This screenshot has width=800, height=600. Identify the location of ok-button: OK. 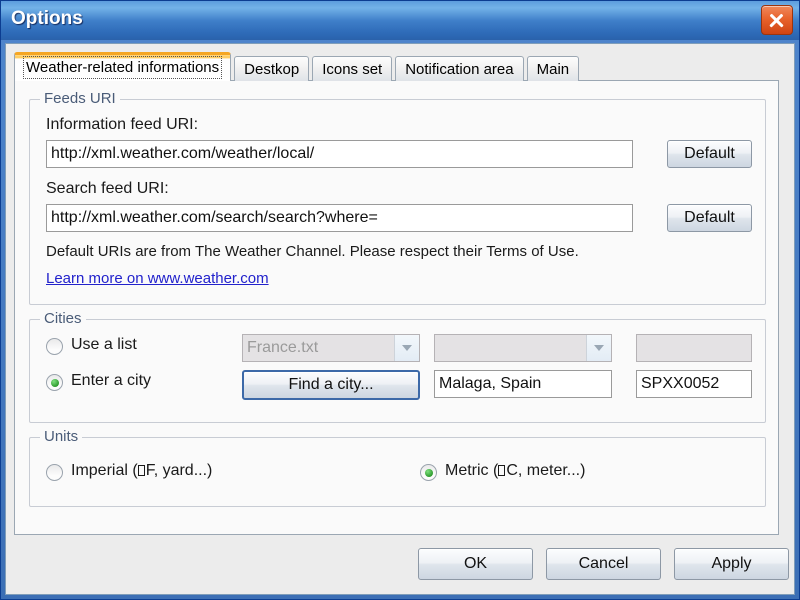
(475, 564).